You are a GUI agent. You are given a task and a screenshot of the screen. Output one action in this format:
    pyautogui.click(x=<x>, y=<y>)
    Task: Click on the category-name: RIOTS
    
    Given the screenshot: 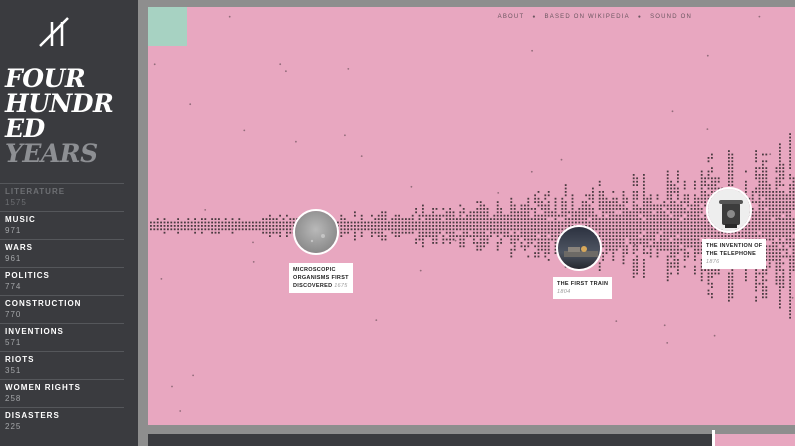 What is the action you would take?
    pyautogui.click(x=20, y=359)
    